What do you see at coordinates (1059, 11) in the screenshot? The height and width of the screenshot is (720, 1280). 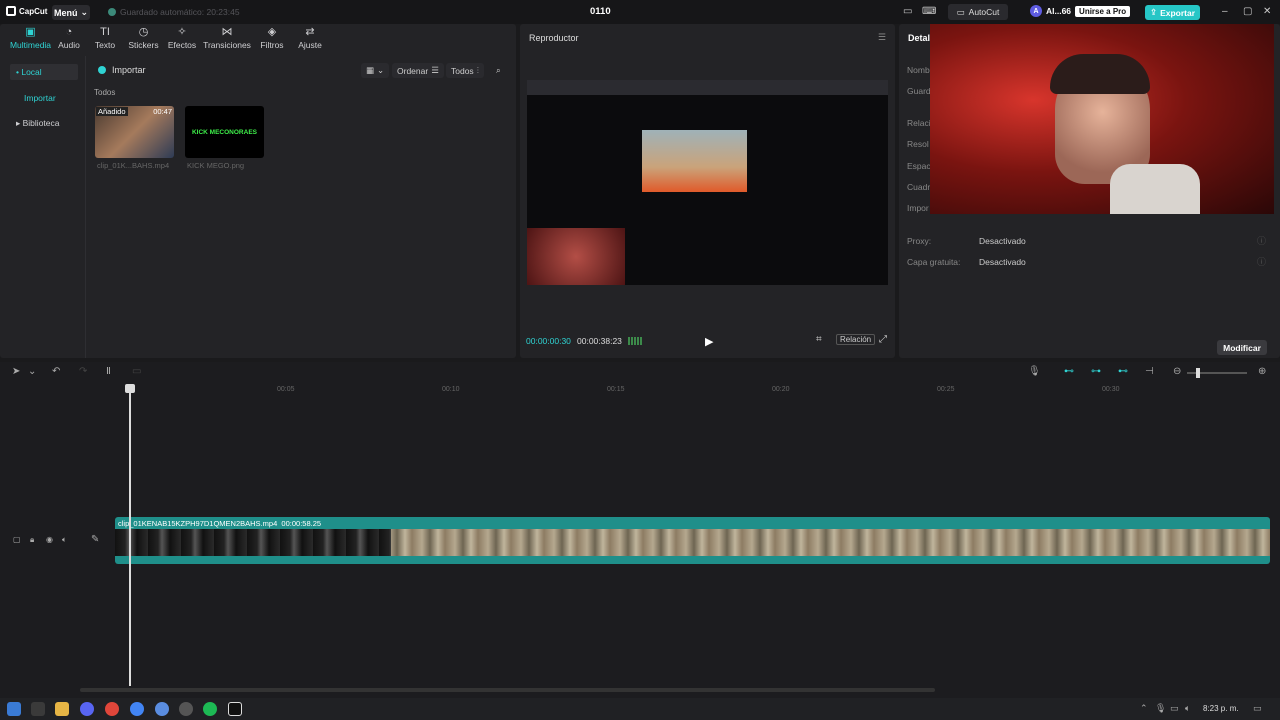 I see `user-name: Al...66` at bounding box center [1059, 11].